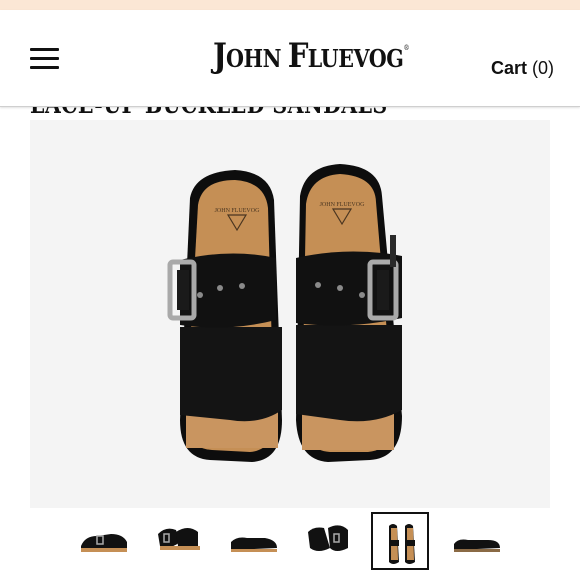 Image resolution: width=580 pixels, height=580 pixels. What do you see at coordinates (256, 58) in the screenshot?
I see `logo-letters: OHN` at bounding box center [256, 58].